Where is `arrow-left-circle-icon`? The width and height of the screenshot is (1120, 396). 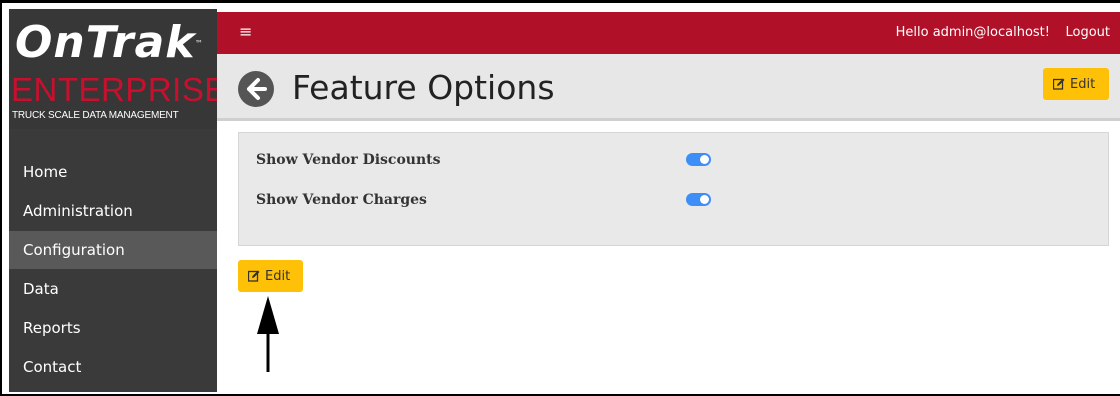 arrow-left-circle-icon is located at coordinates (256, 89).